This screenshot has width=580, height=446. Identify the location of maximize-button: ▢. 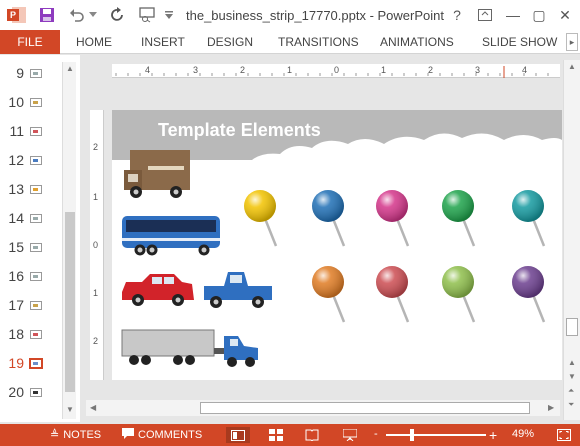
(539, 15).